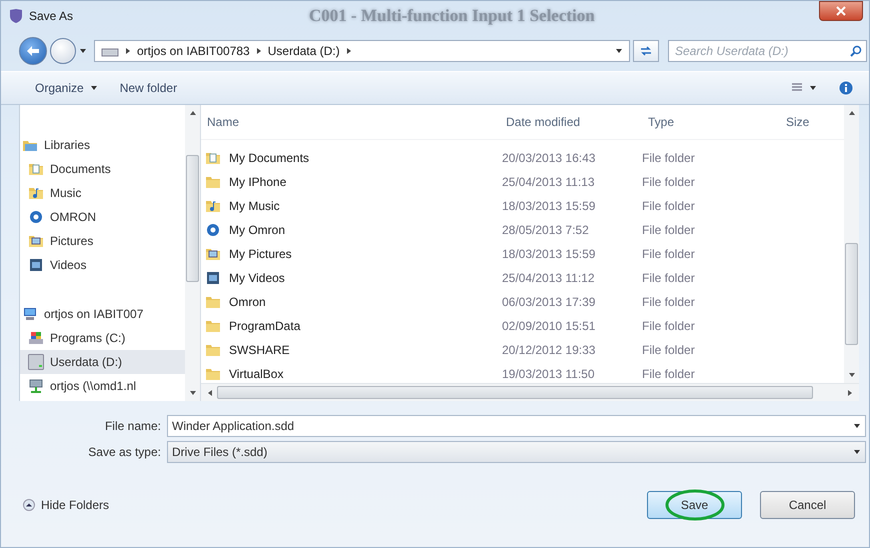  What do you see at coordinates (102, 169) in the screenshot?
I see `nav-item: Documents` at bounding box center [102, 169].